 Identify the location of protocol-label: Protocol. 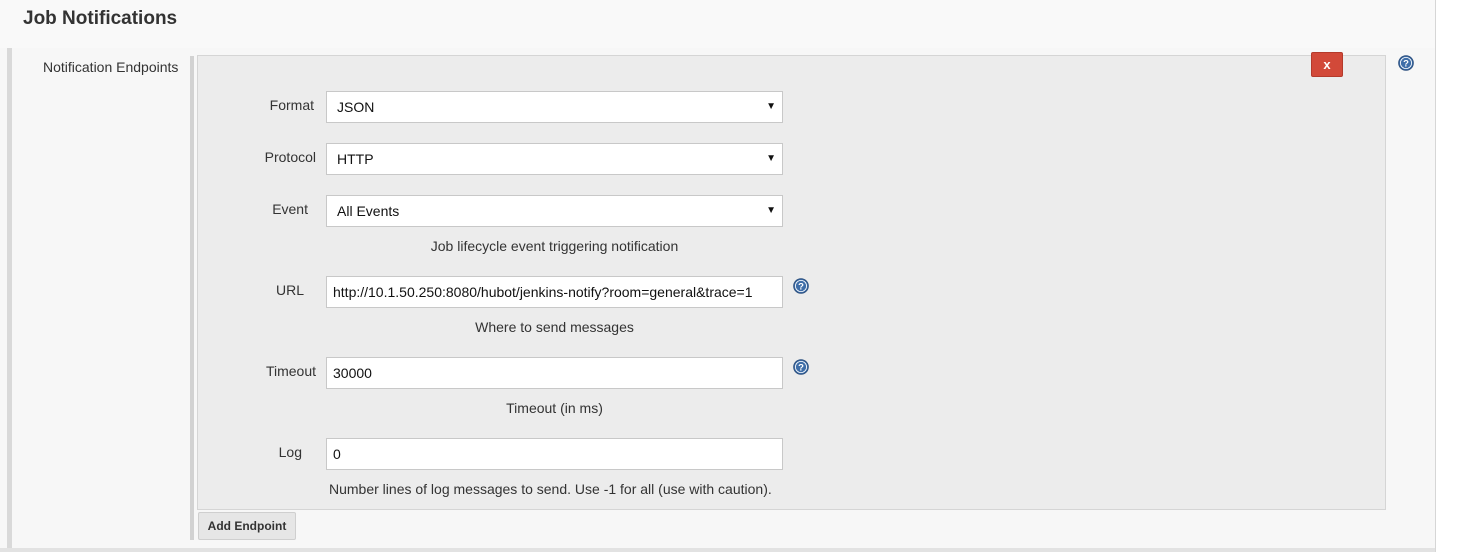
(290, 157).